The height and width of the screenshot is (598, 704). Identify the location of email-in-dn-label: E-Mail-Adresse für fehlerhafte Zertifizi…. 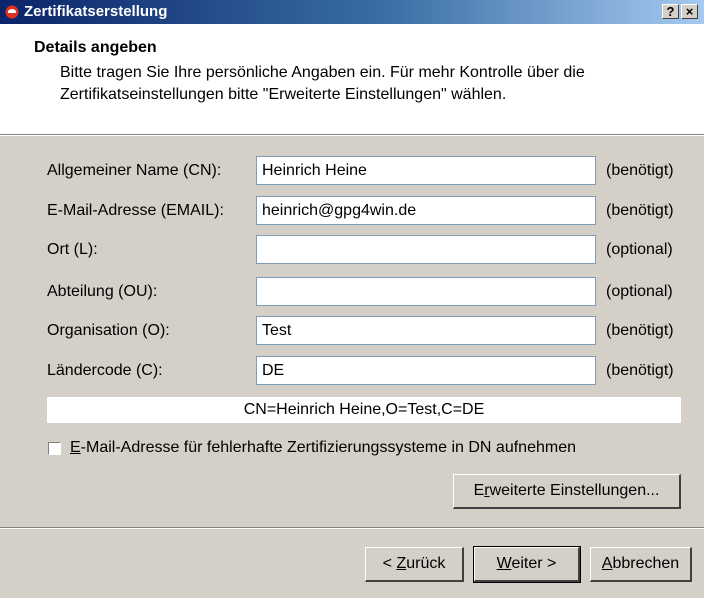
(323, 448).